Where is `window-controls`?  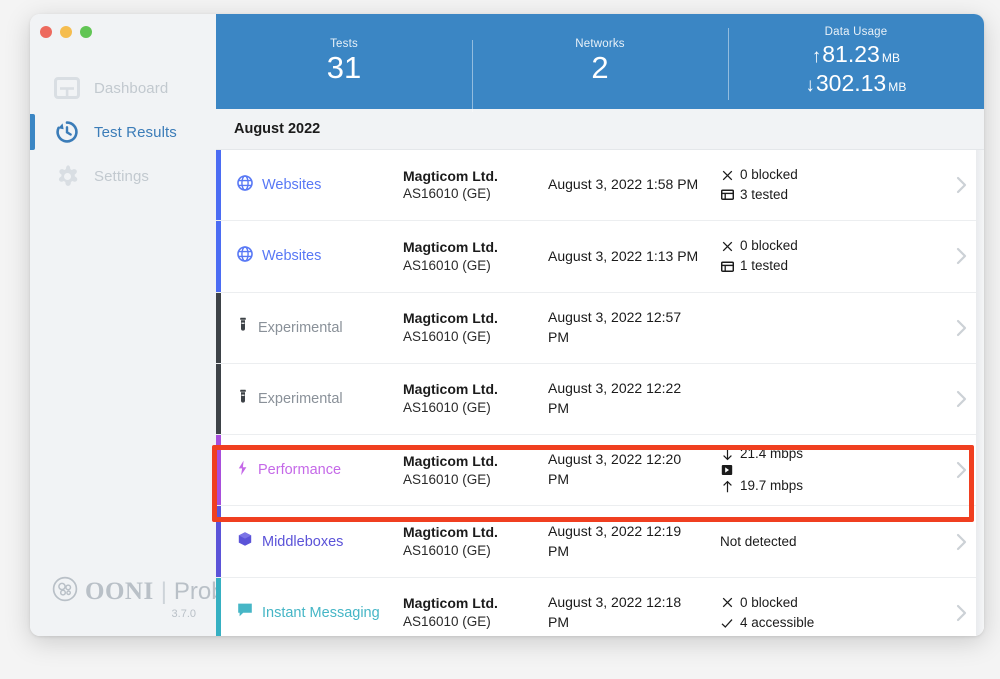 window-controls is located at coordinates (66, 32).